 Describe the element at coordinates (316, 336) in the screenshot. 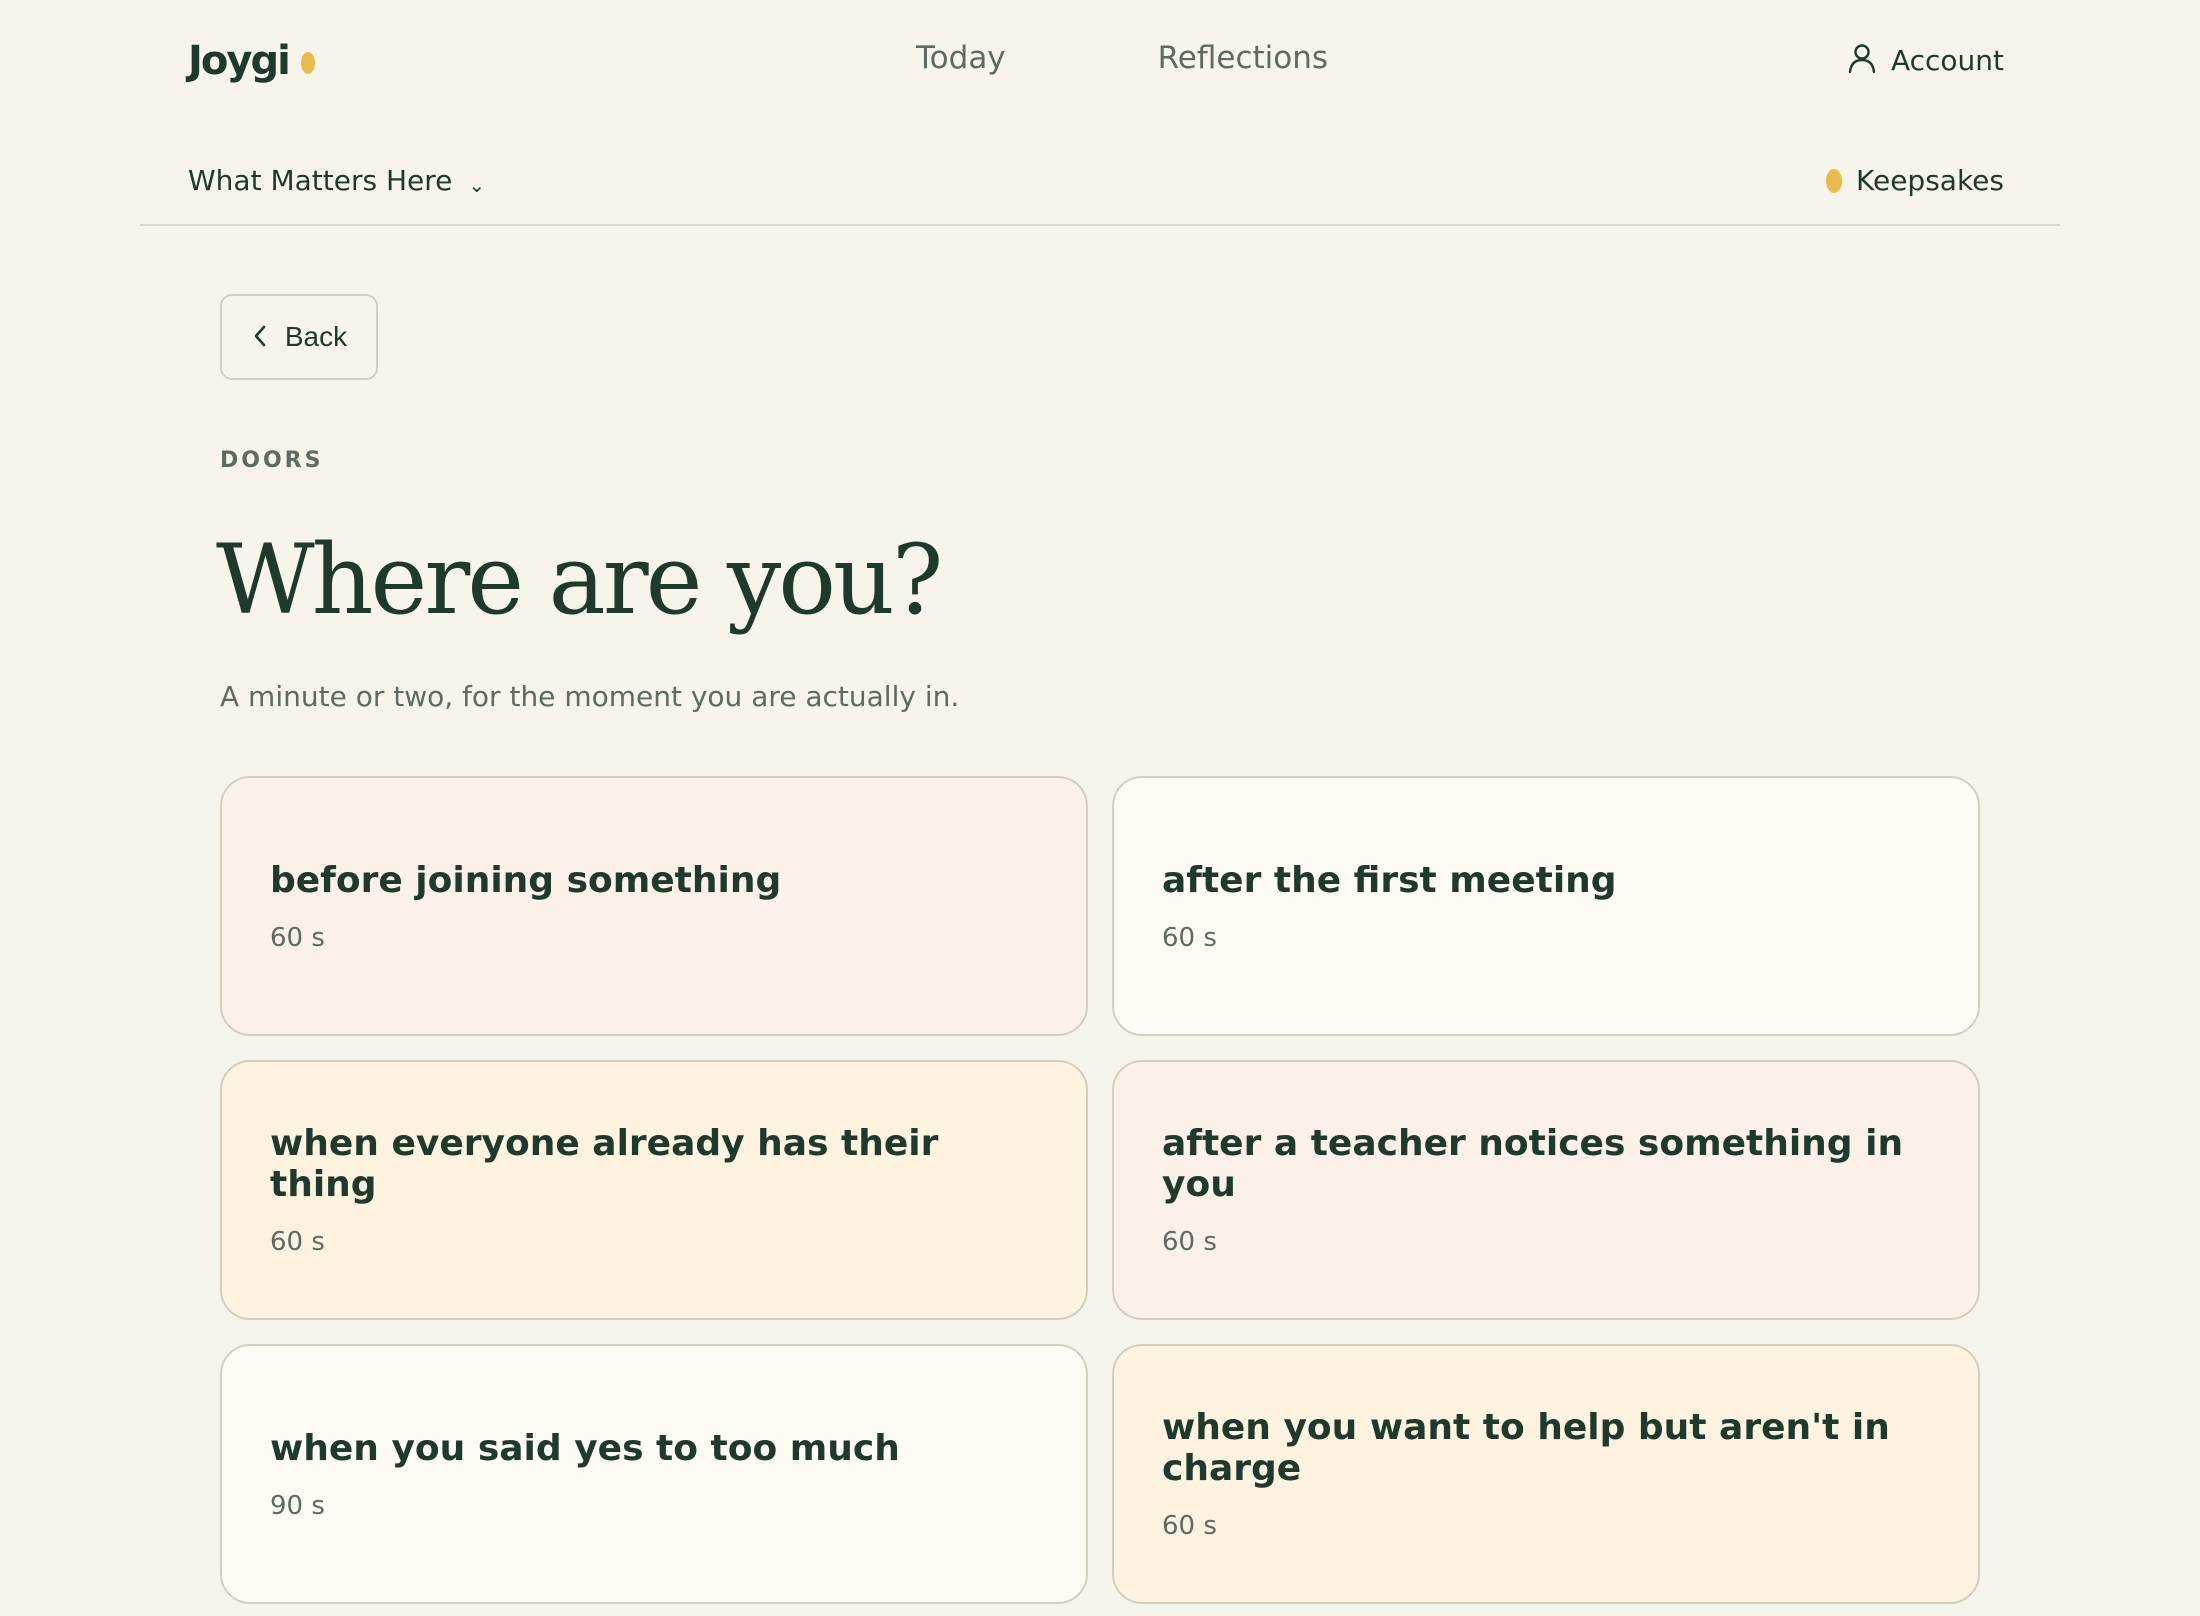

I see `back-label: Back` at that location.